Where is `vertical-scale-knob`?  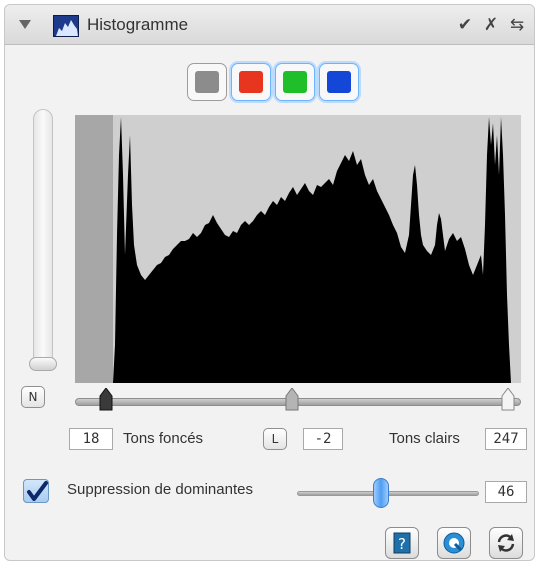 vertical-scale-knob is located at coordinates (43, 364).